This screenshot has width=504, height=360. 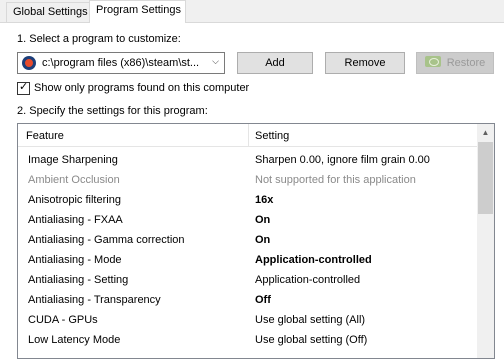 What do you see at coordinates (99, 39) in the screenshot?
I see `select-program-label: 1. Select a program to customize:` at bounding box center [99, 39].